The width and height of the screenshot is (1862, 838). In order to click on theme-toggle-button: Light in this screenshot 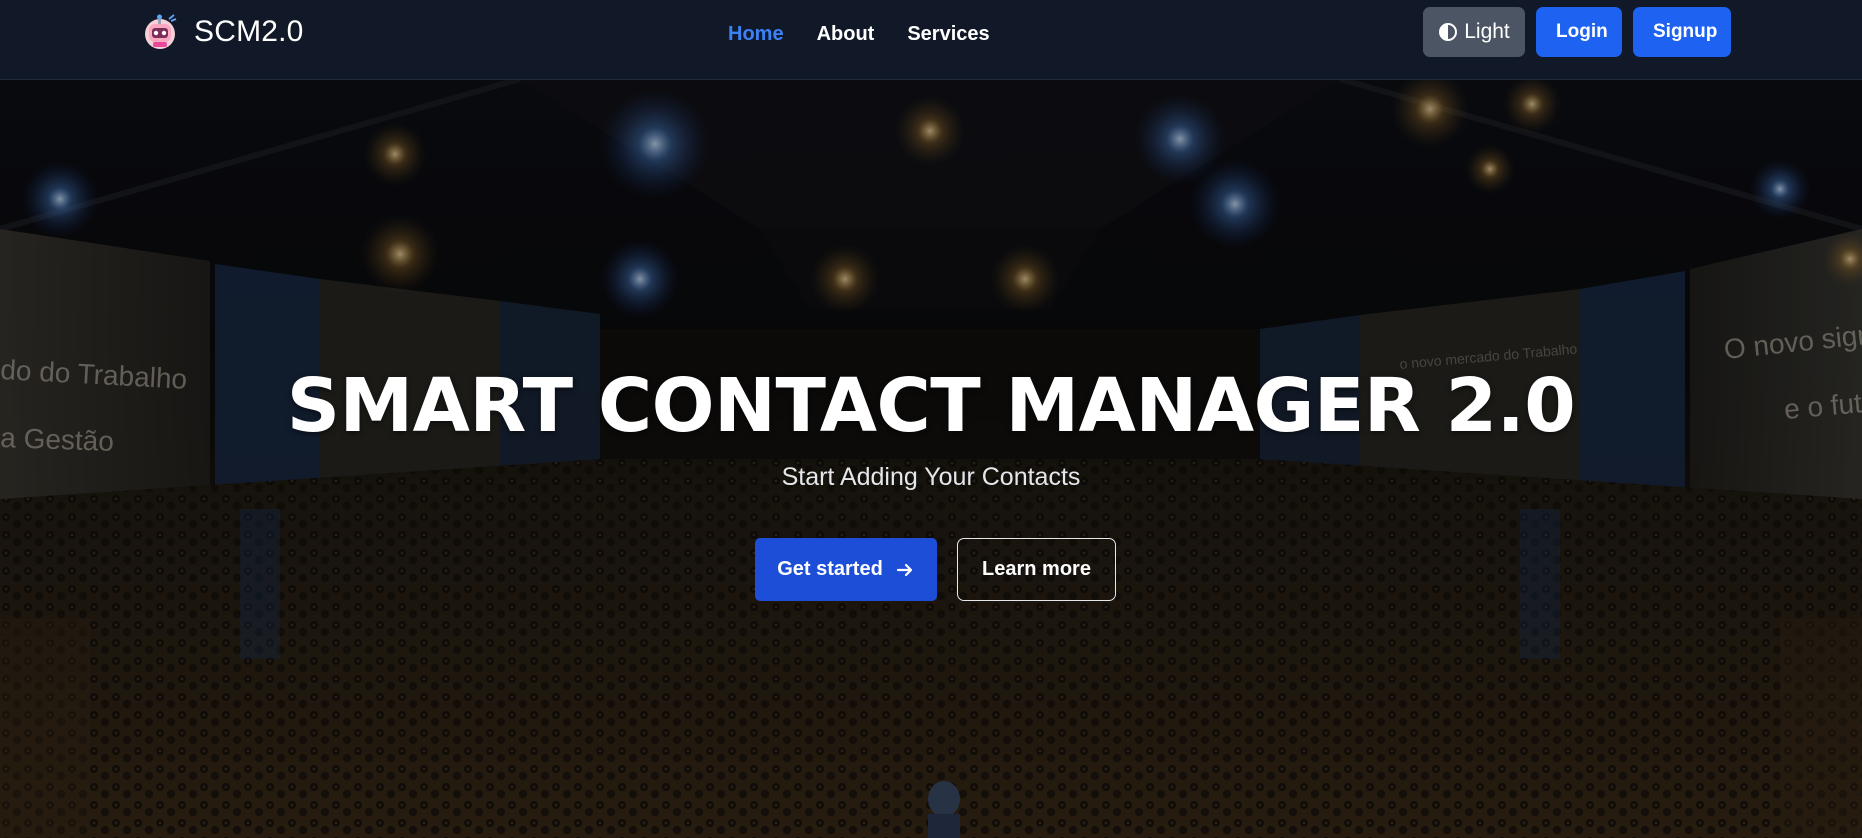, I will do `click(1474, 32)`.